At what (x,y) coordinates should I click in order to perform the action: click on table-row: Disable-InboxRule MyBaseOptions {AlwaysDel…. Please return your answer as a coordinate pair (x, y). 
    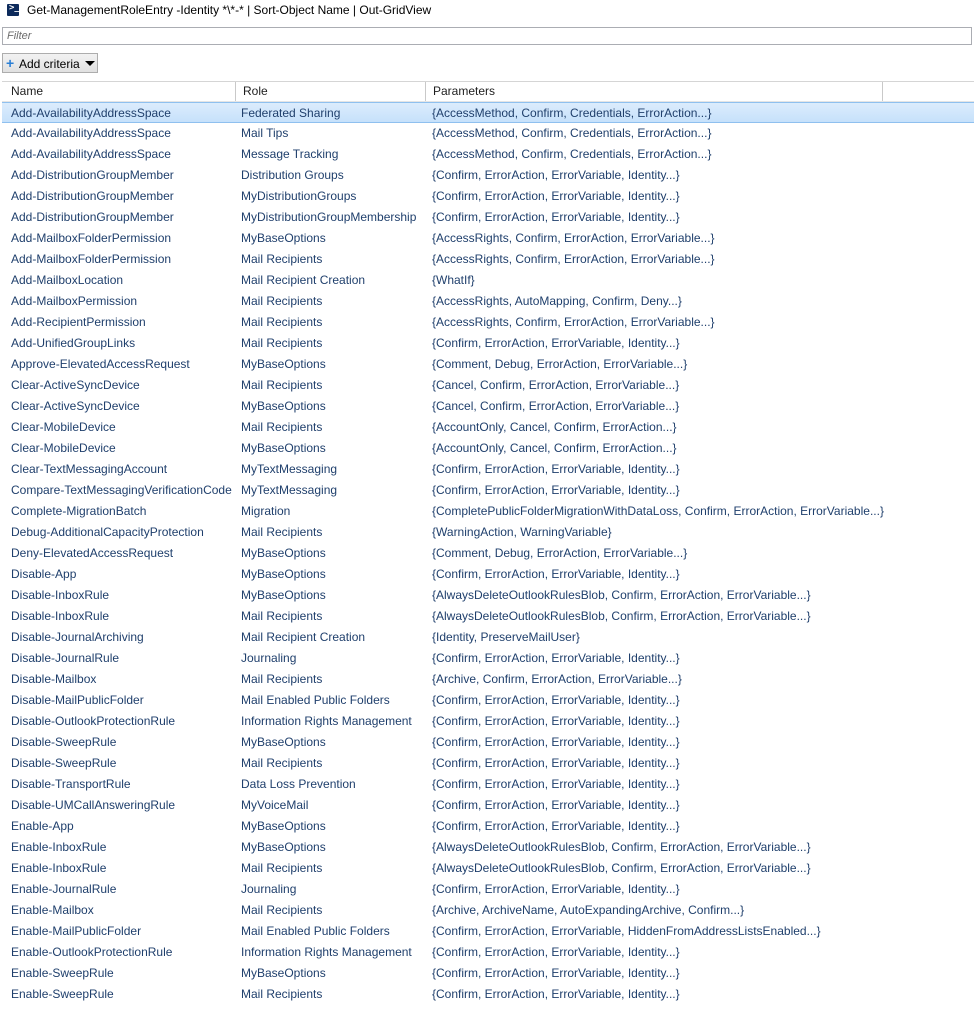
    Looking at the image, I should click on (488, 595).